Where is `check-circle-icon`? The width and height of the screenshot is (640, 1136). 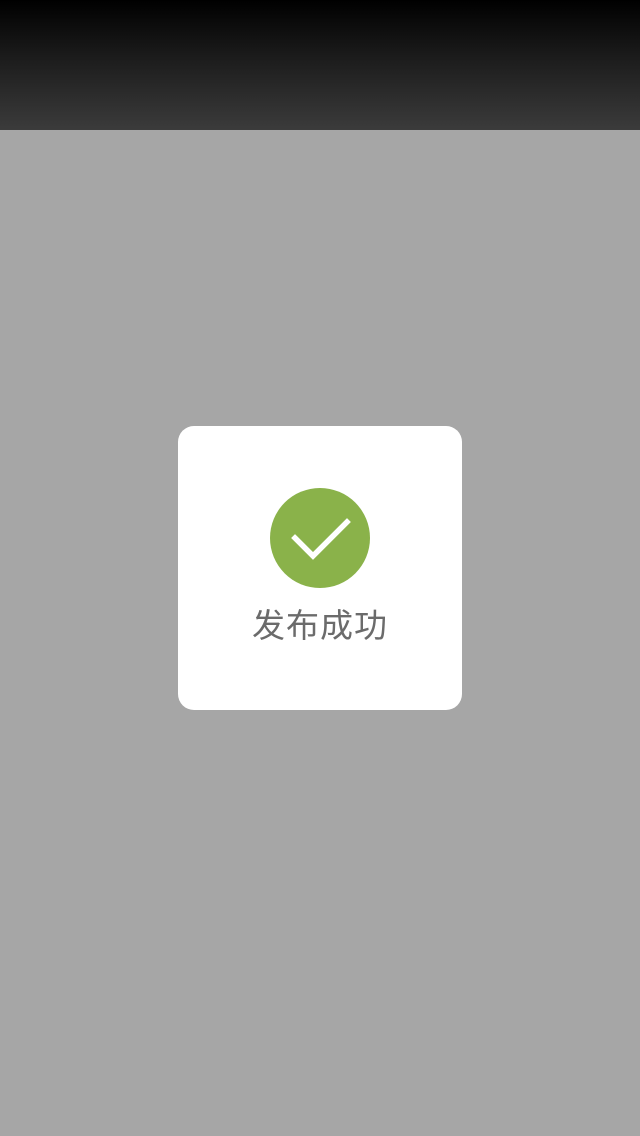
check-circle-icon is located at coordinates (320, 538).